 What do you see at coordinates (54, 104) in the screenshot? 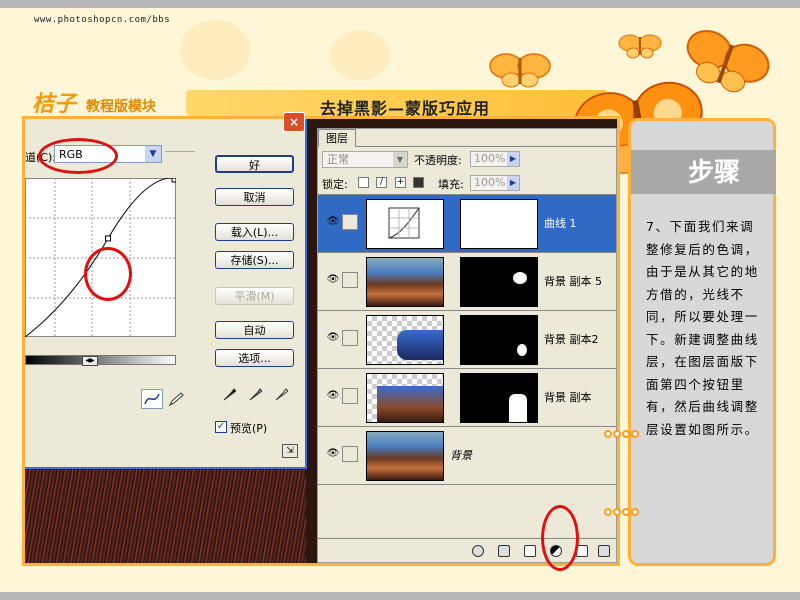
I see `site-logo: 桔子` at bounding box center [54, 104].